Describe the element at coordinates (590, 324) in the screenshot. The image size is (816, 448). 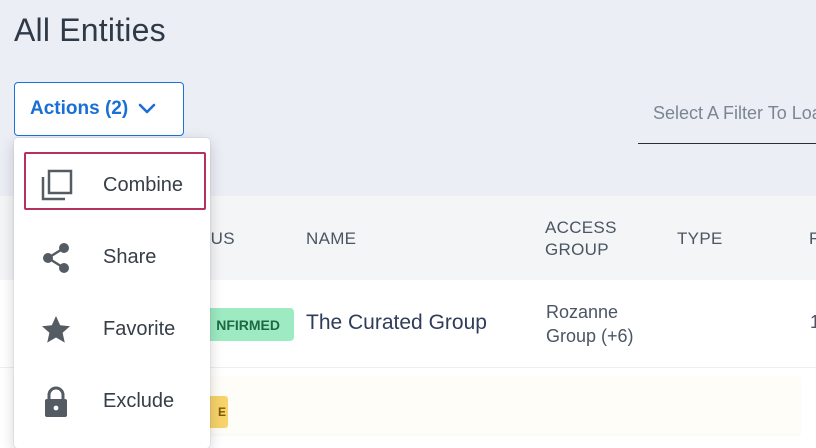
I see `access-group-cell: Rozanne Group (+6)` at that location.